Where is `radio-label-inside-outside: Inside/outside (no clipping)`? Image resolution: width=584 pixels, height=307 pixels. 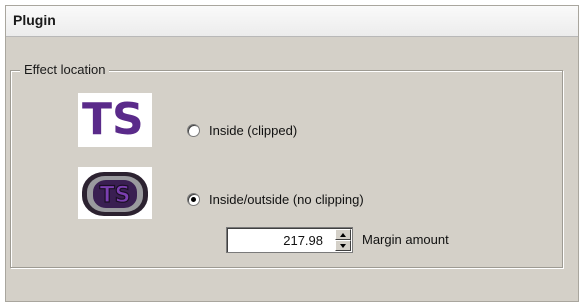
radio-label-inside-outside: Inside/outside (no clipping) is located at coordinates (286, 199).